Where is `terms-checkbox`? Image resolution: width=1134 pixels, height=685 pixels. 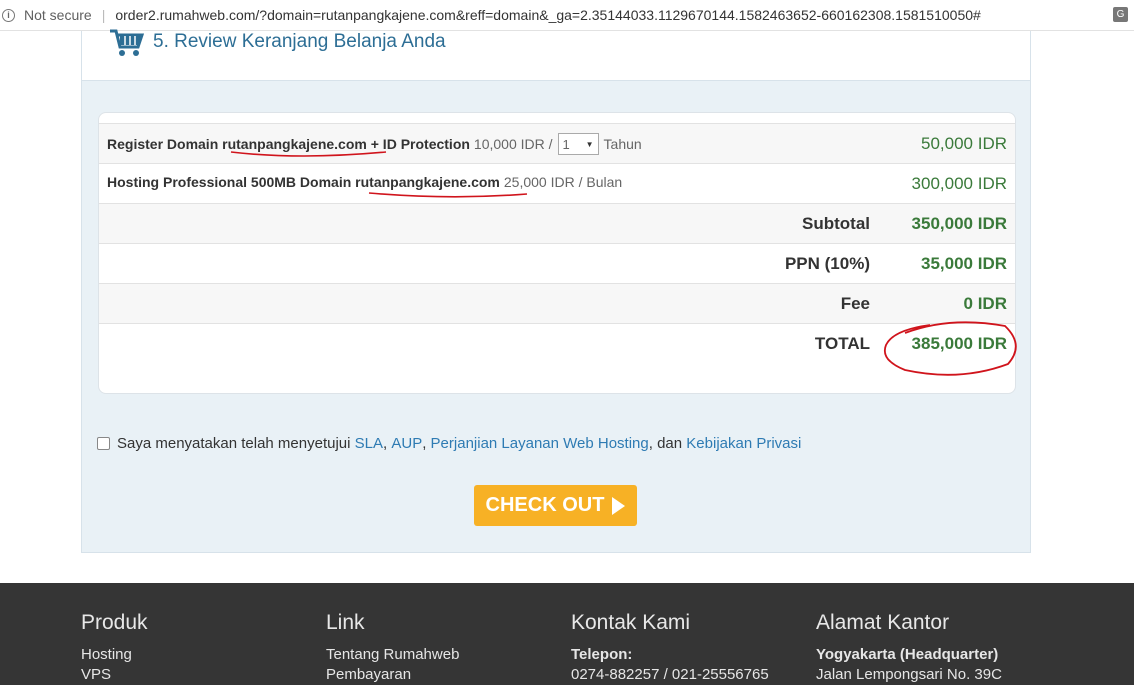 terms-checkbox is located at coordinates (103, 443).